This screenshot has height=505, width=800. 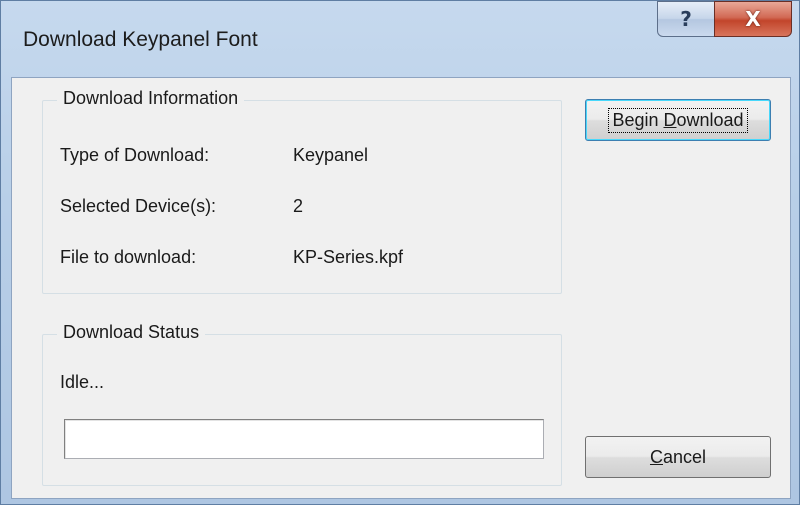 I want to click on question-mark-icon: ?, so click(x=686, y=19).